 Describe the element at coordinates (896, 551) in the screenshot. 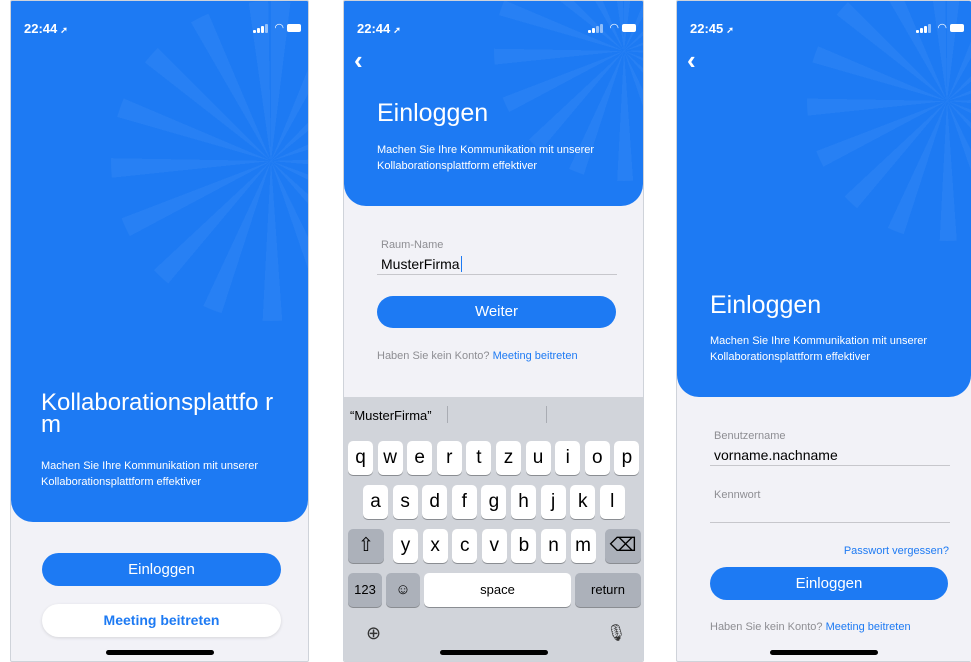

I see `forgot-password-link: Passwort vergessen?` at that location.